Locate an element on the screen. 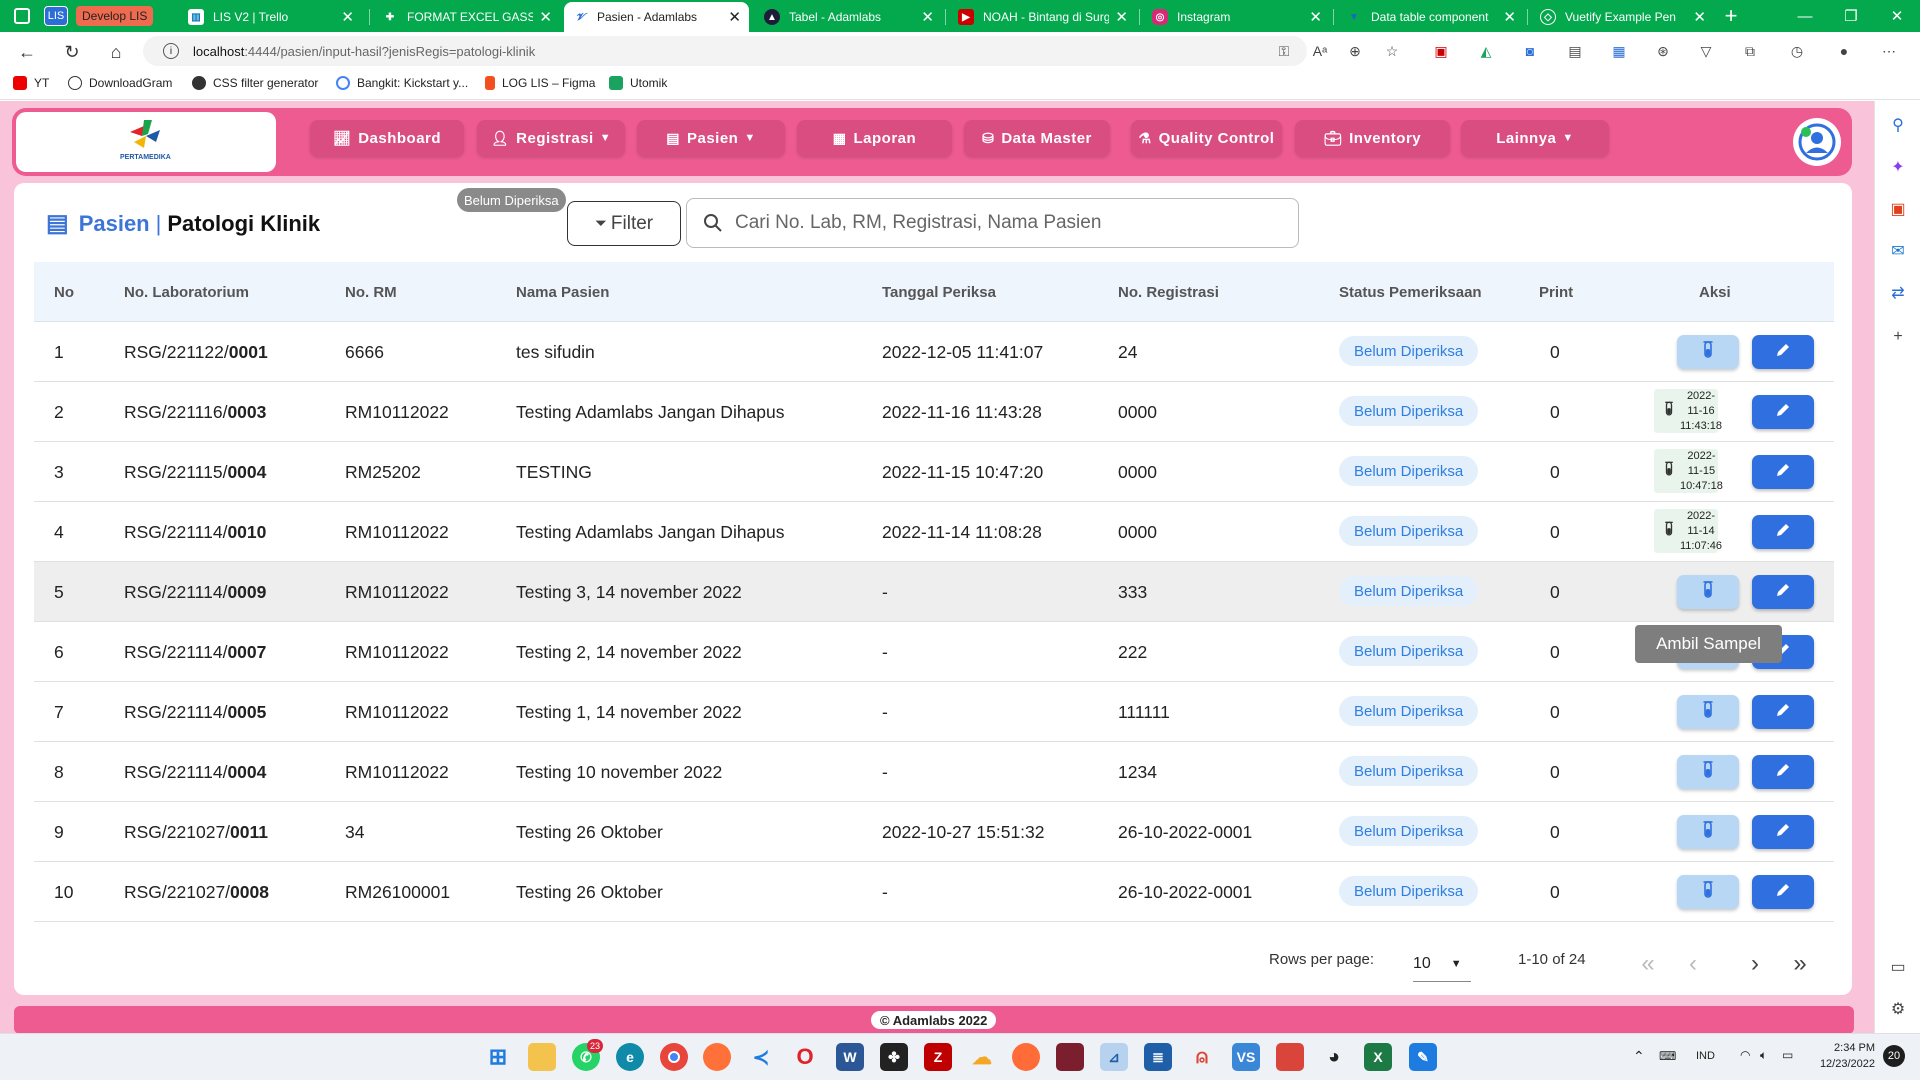 The height and width of the screenshot is (1080, 1920). tab-noah: ▶ NOAH - Bintang di Surga ✕ is located at coordinates (1043, 17).